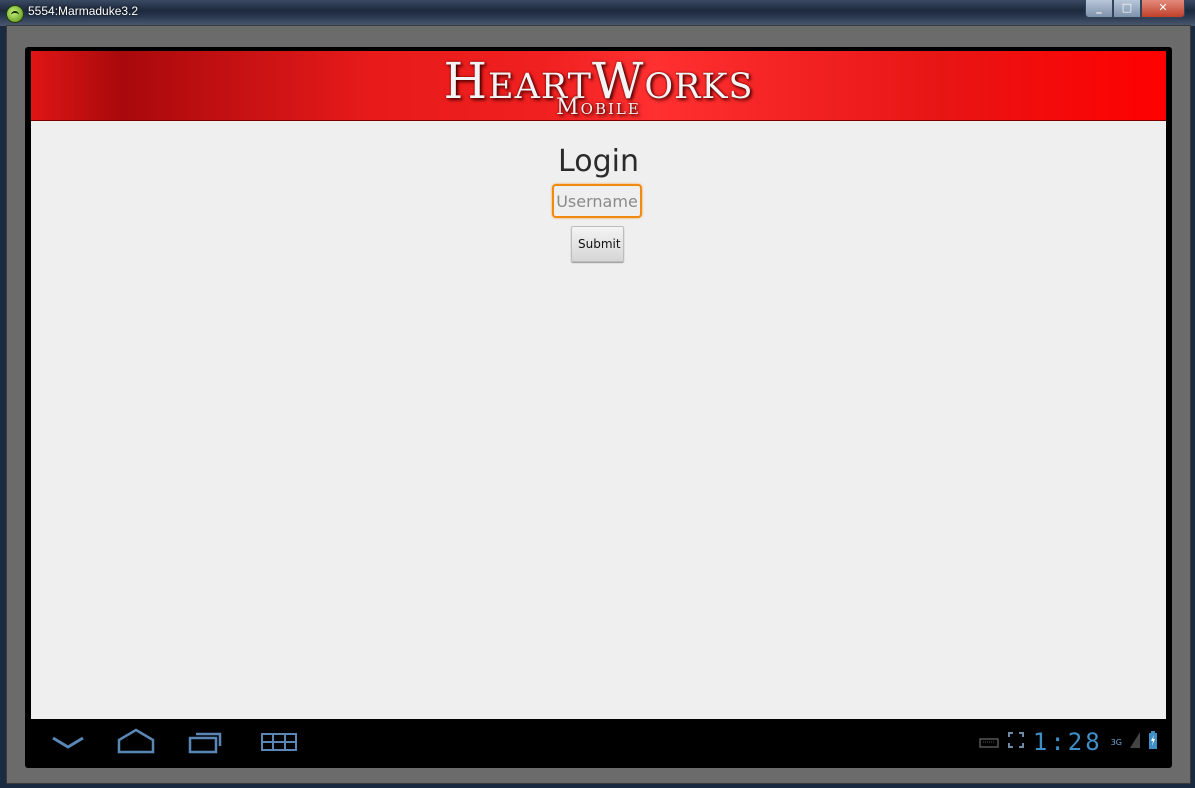 The width and height of the screenshot is (1195, 788). I want to click on logo-subtitle: Mobile, so click(598, 107).